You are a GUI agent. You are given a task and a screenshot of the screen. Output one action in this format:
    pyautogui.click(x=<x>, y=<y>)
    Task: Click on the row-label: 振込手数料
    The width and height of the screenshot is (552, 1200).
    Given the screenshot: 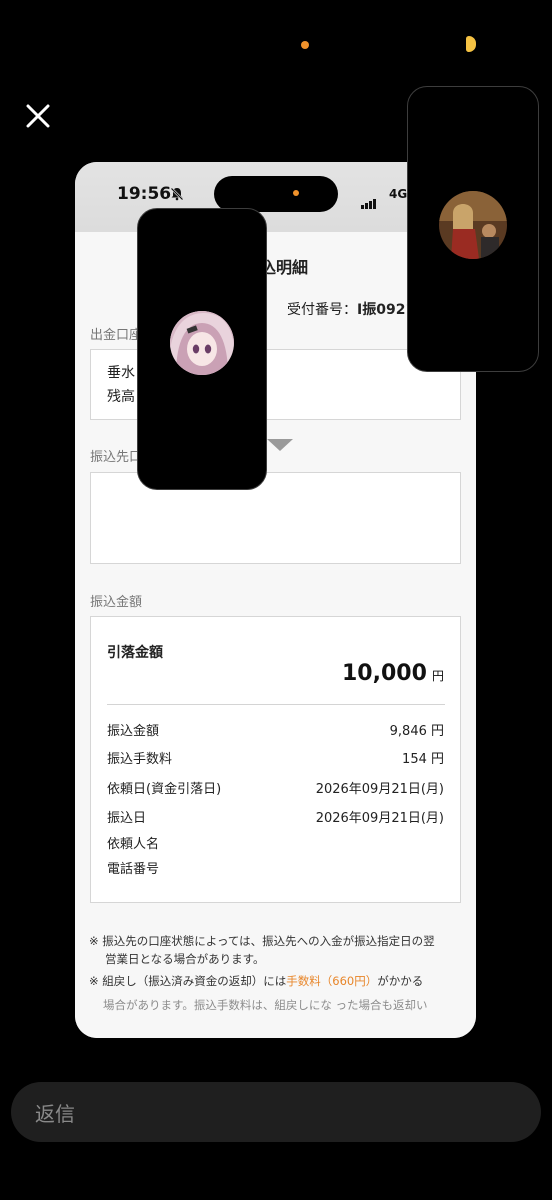 What is the action you would take?
    pyautogui.click(x=140, y=759)
    